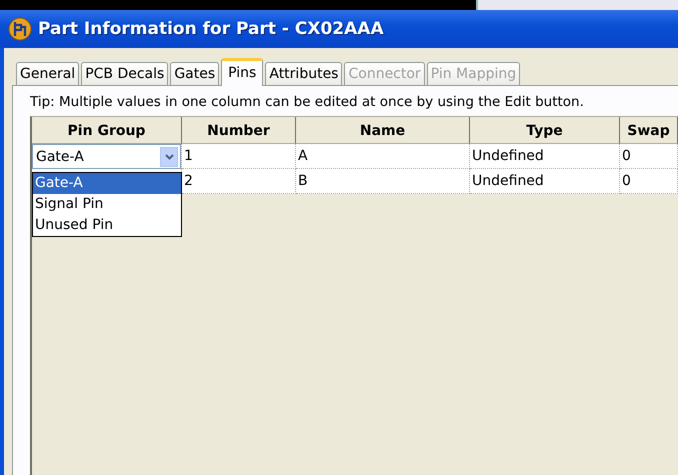 The width and height of the screenshot is (678, 475). Describe the element at coordinates (211, 29) in the screenshot. I see `window-title: Part Information for Part - CX02AAA` at that location.